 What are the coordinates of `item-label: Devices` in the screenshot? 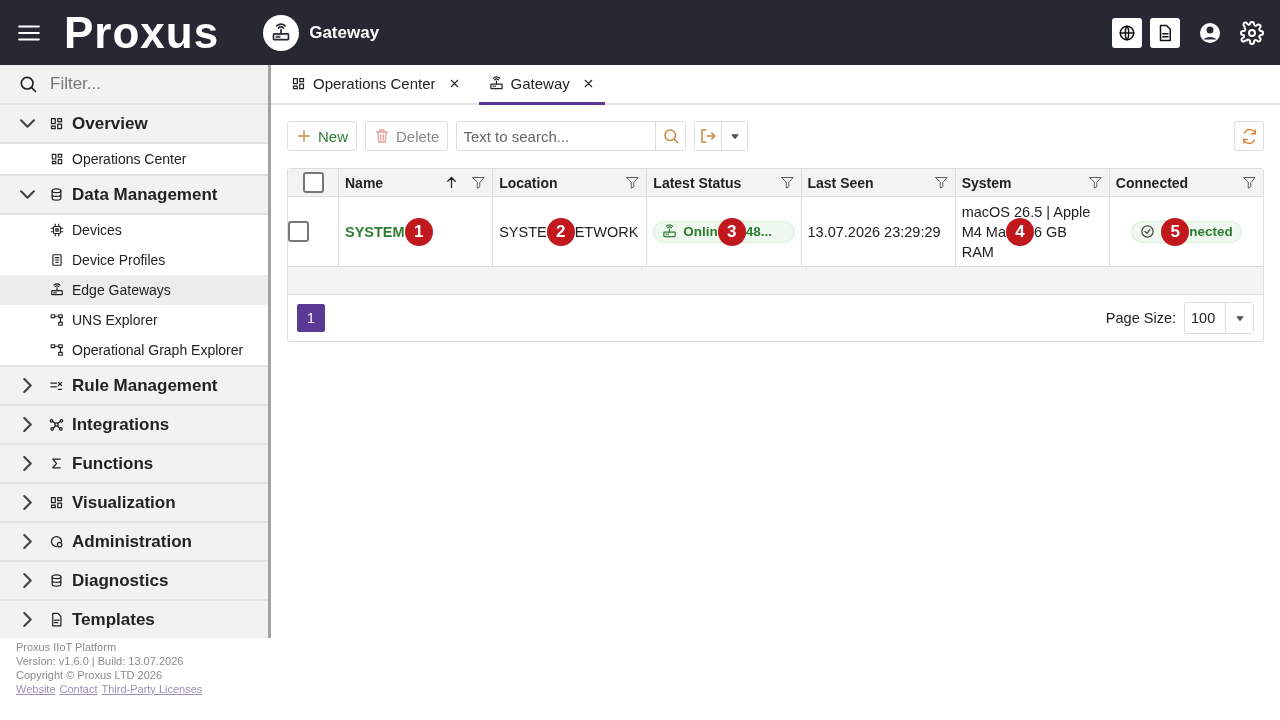 It's located at (97, 230).